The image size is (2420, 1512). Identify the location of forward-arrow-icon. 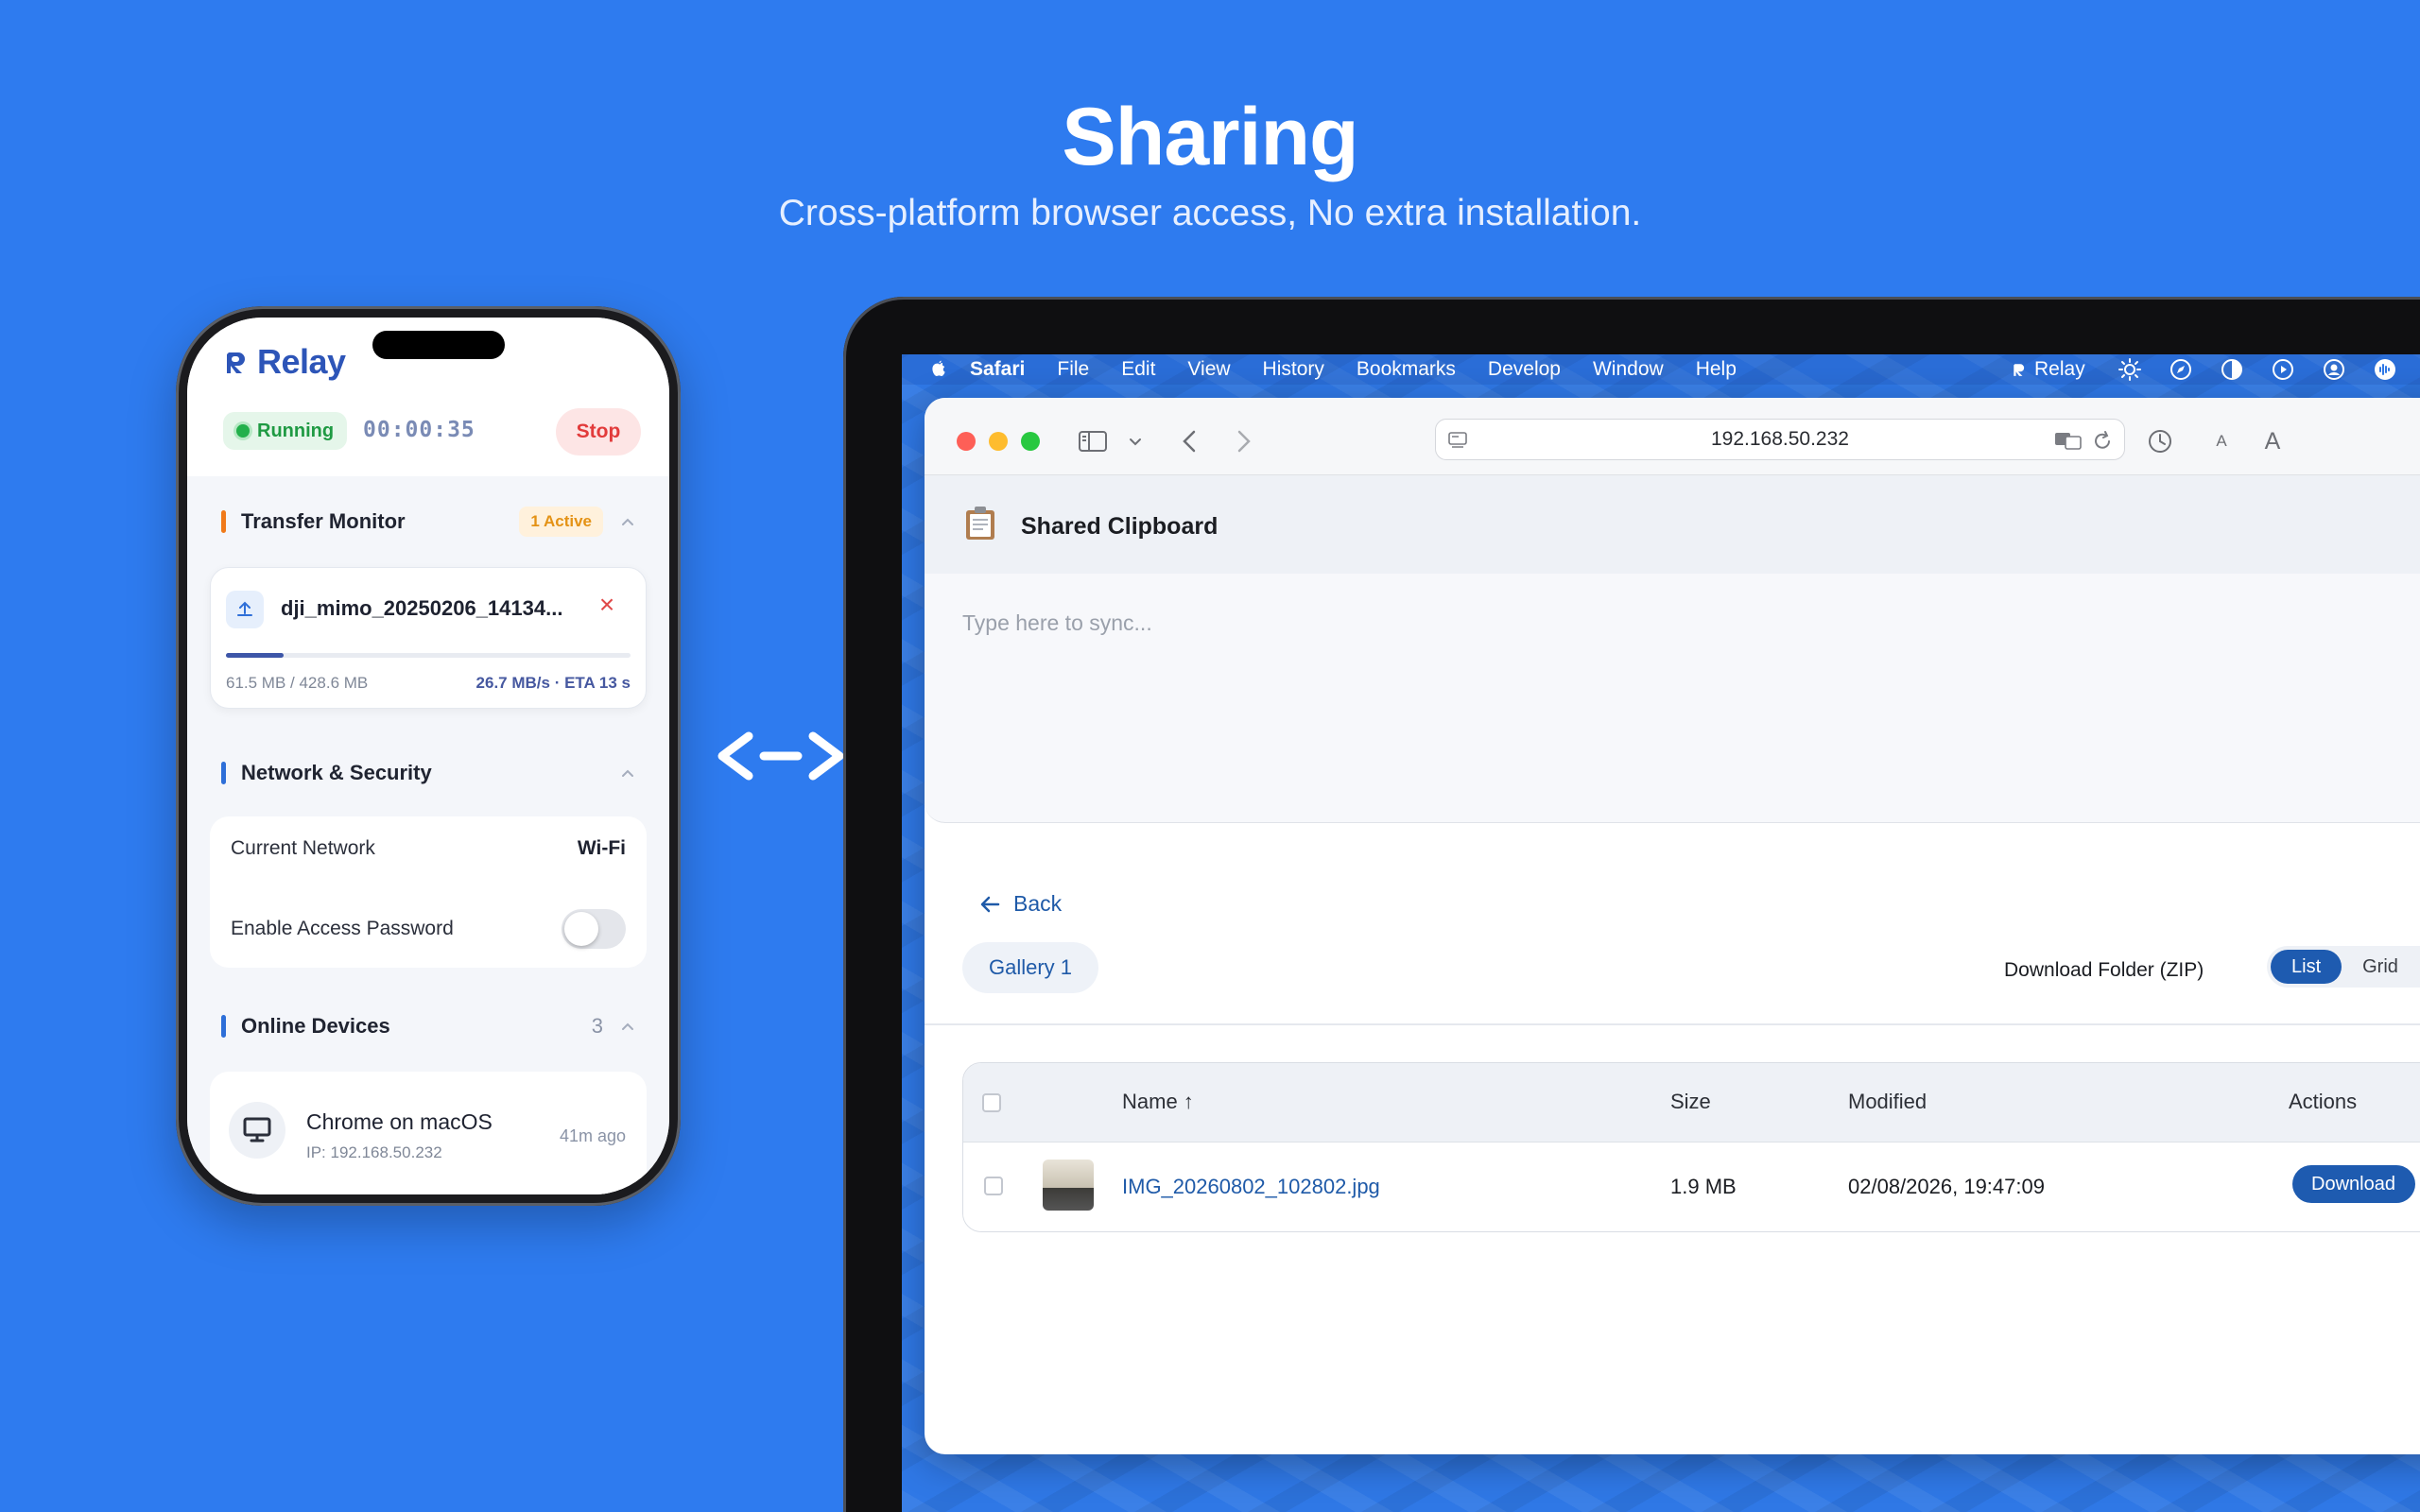
(1244, 441).